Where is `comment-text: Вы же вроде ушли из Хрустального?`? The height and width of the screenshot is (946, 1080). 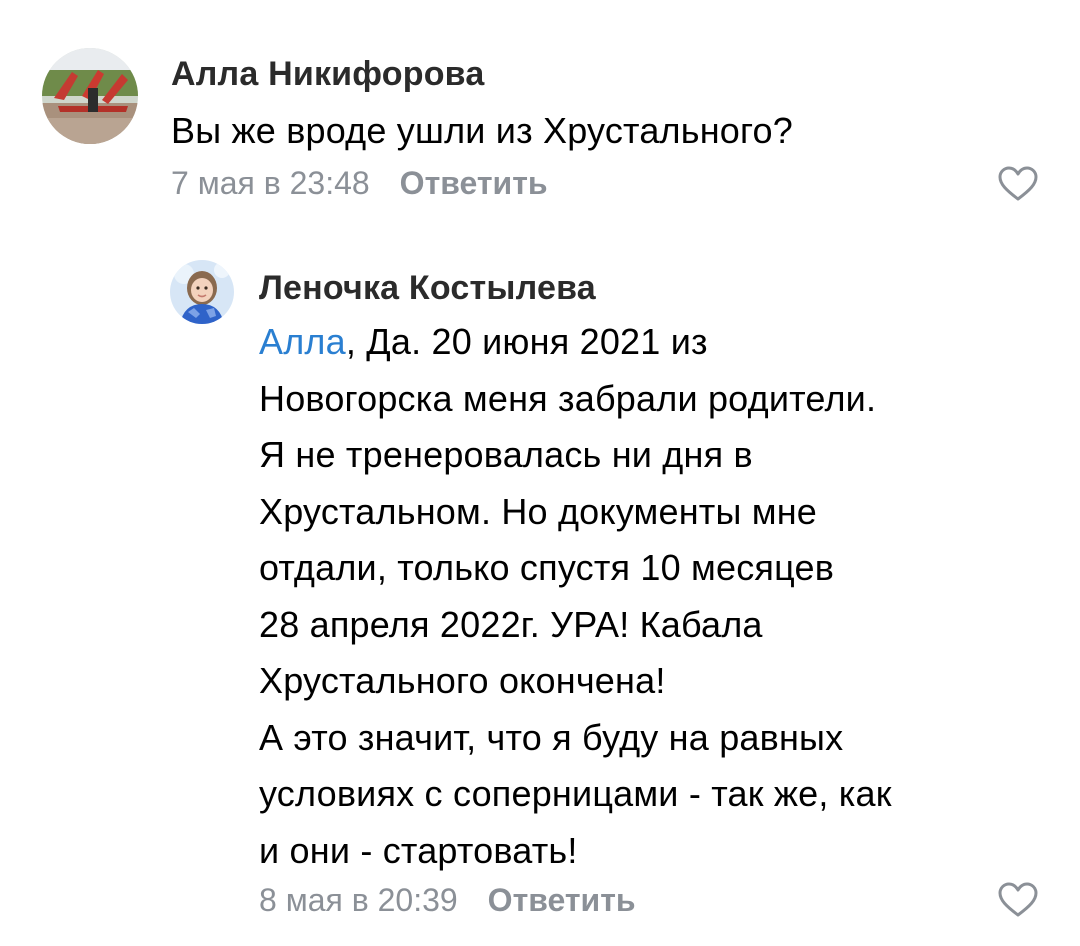 comment-text: Вы же вроде ушли из Хрустального? is located at coordinates (482, 131).